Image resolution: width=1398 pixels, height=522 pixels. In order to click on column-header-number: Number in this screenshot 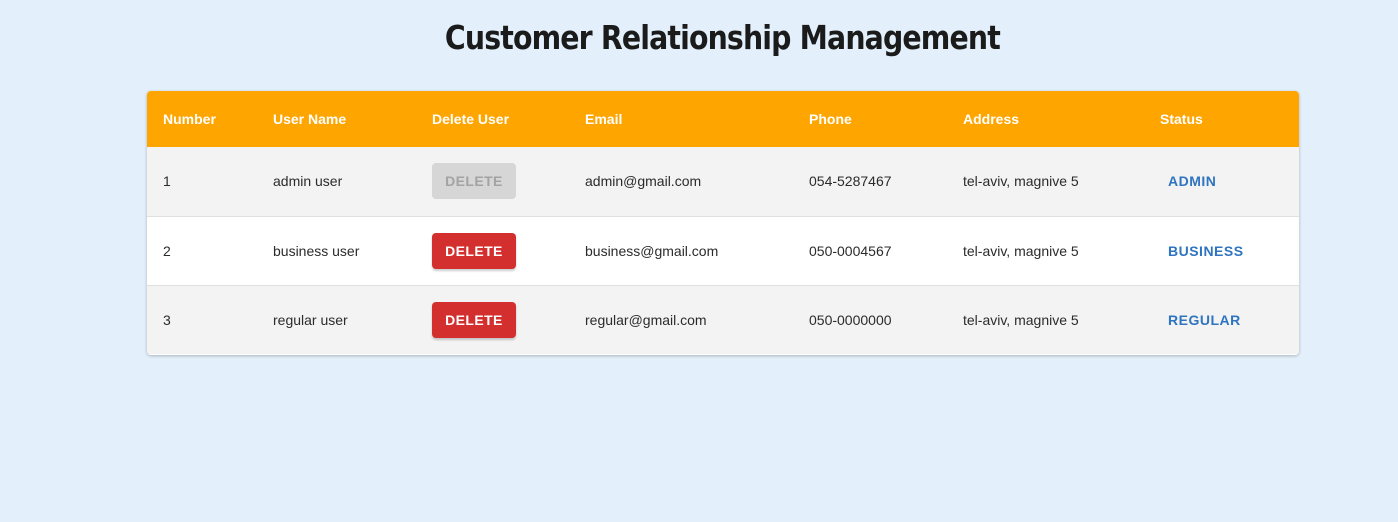, I will do `click(189, 119)`.